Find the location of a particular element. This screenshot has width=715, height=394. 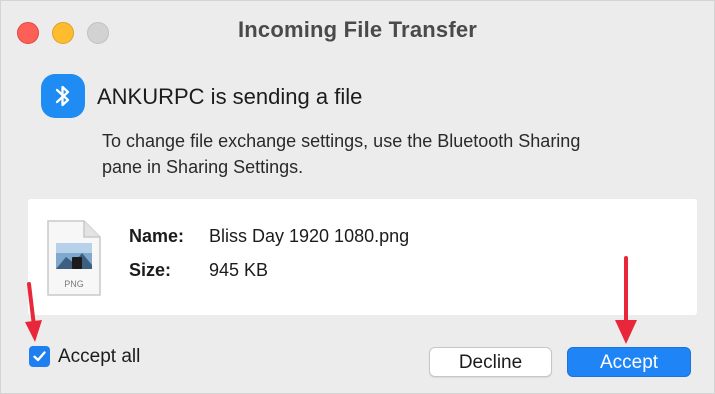

accept-button: Accept is located at coordinates (629, 362).